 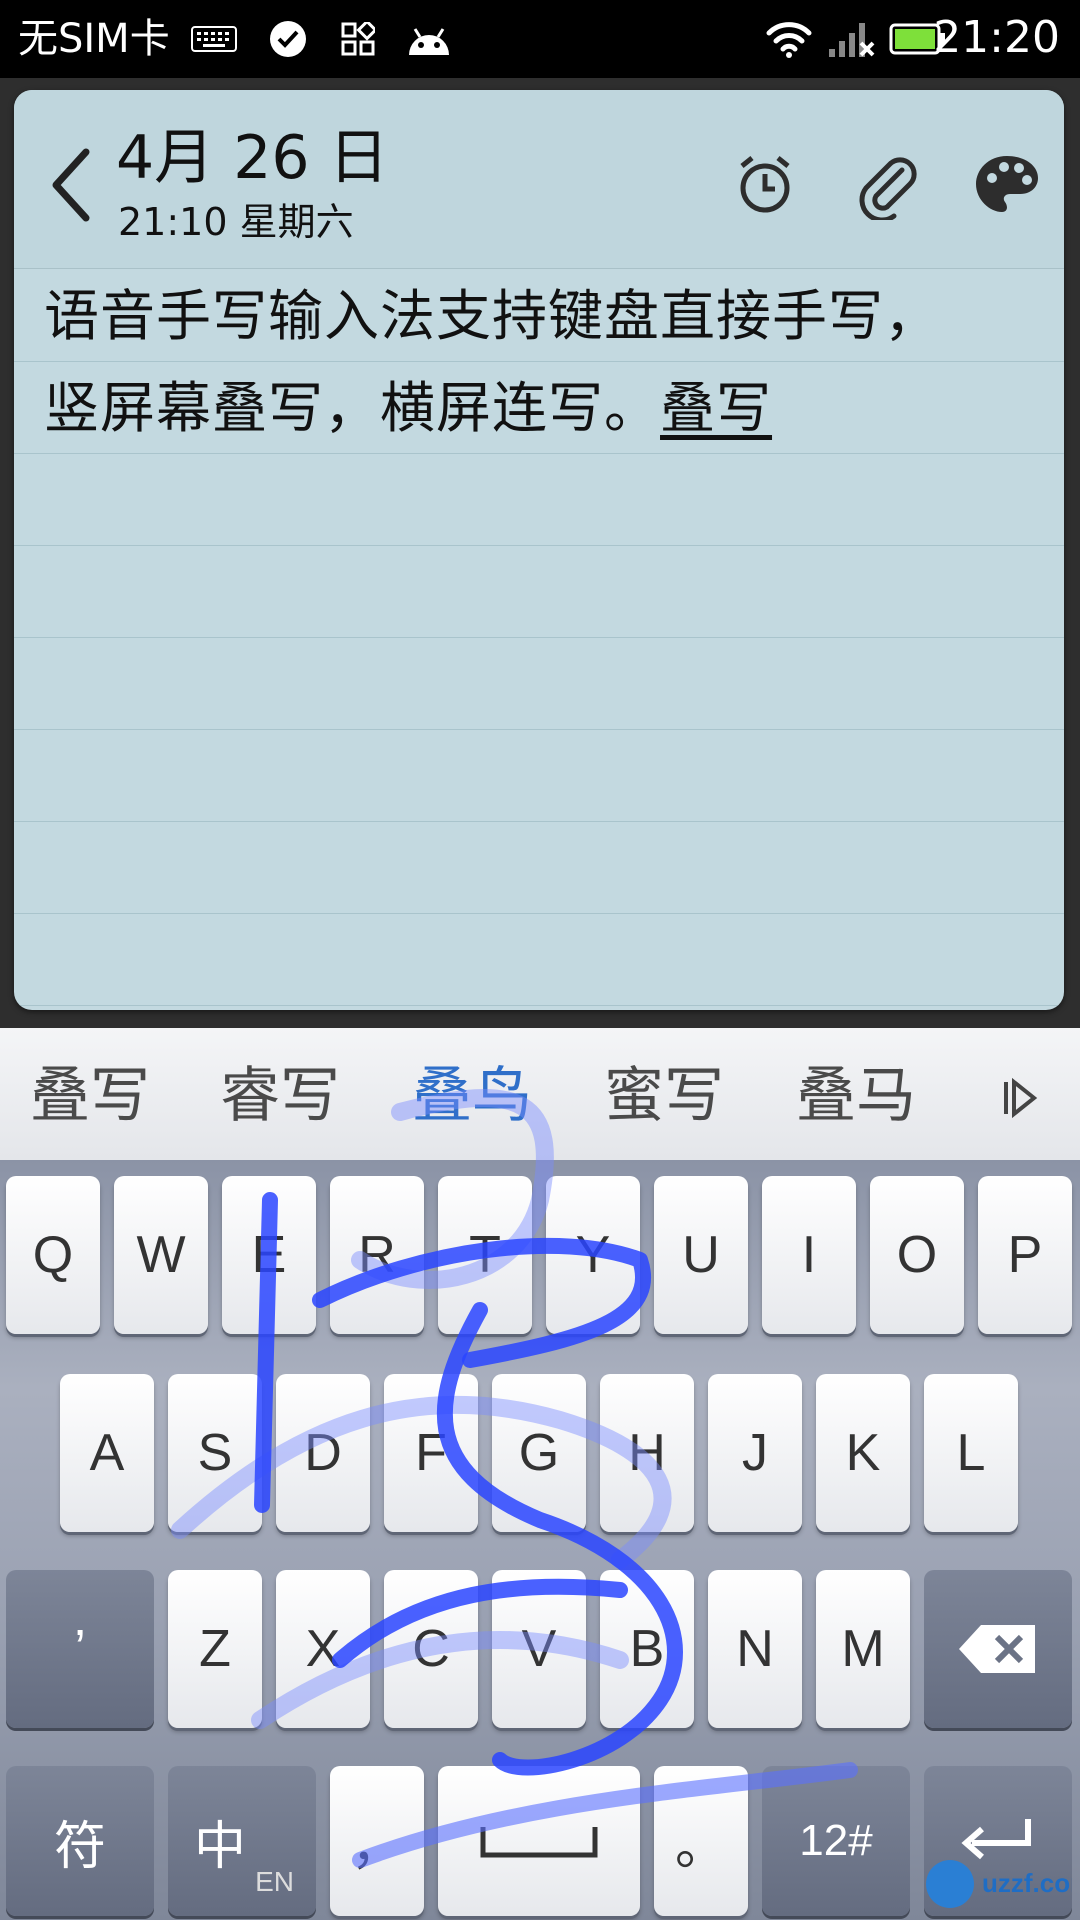 I want to click on key-p: P, so click(x=1025, y=1255).